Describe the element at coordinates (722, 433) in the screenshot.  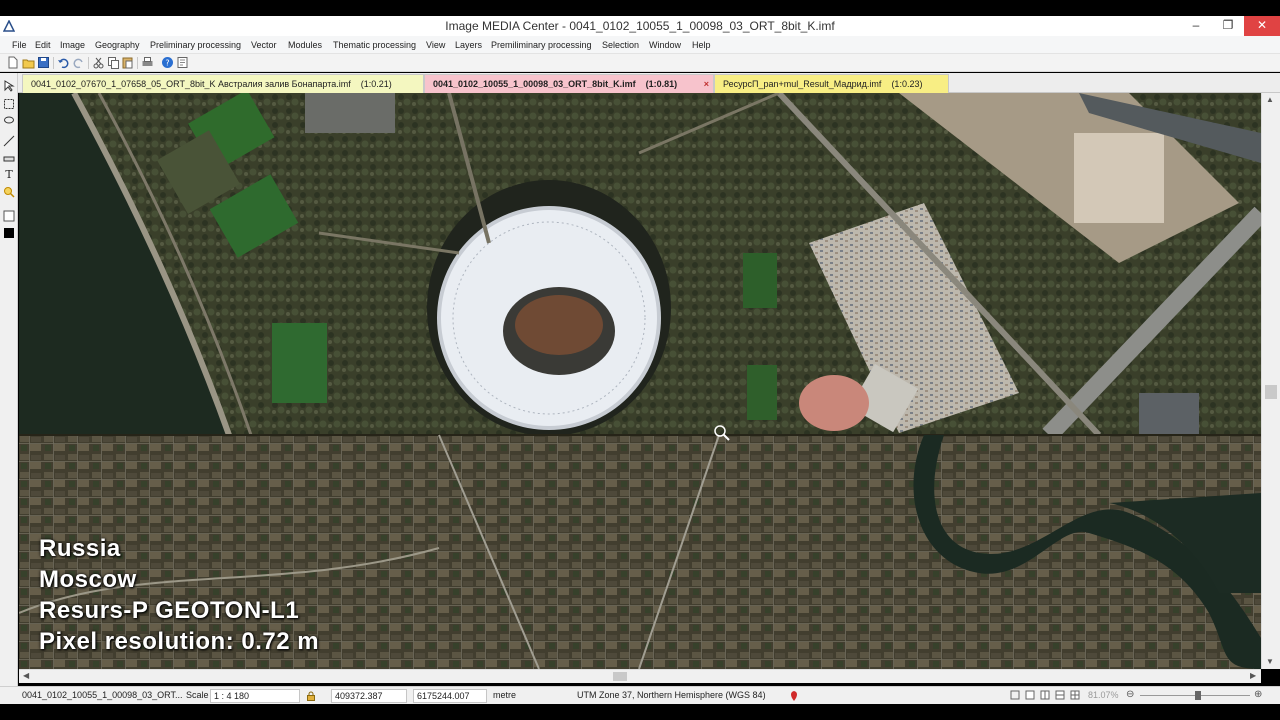
I see `zoom-cursor-icon` at that location.